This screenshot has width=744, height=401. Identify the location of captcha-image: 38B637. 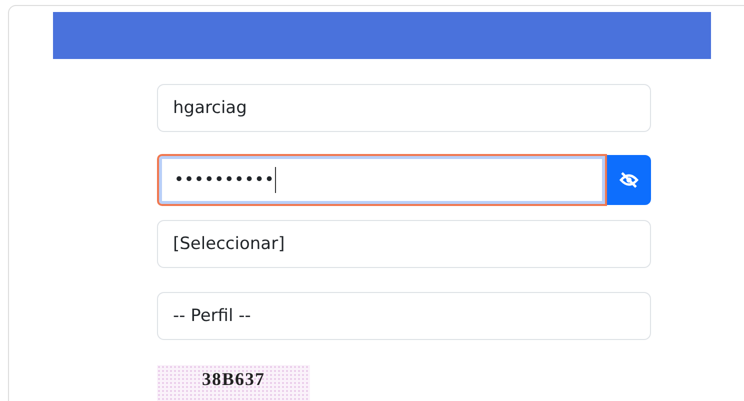
(233, 383).